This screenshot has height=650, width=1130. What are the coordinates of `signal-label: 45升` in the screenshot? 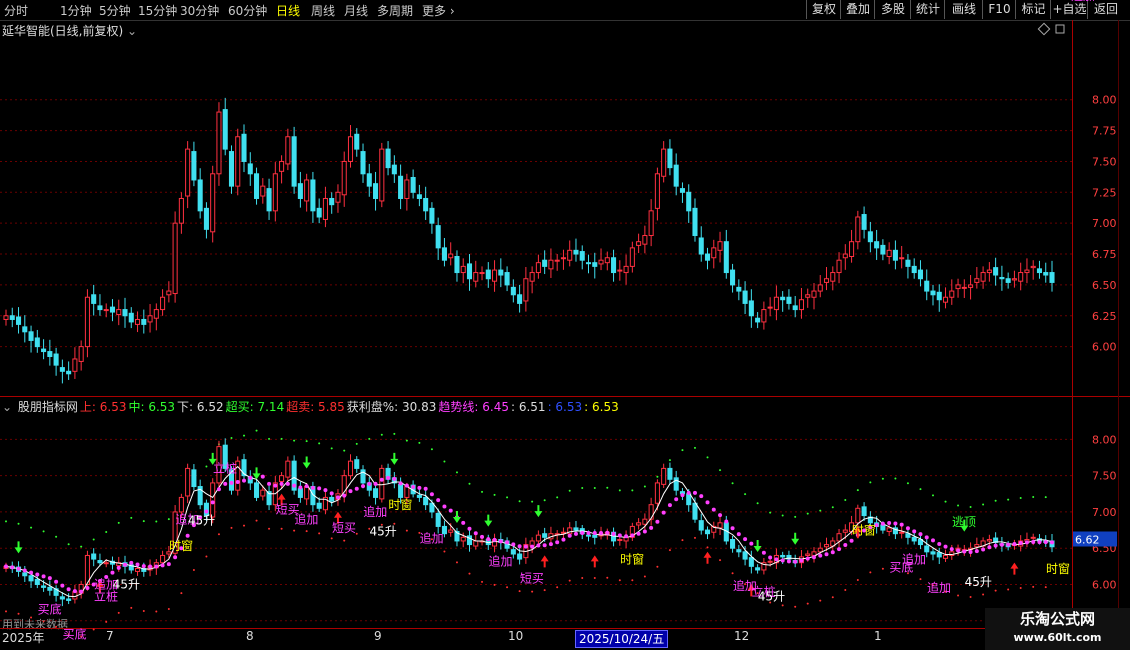 It's located at (771, 597).